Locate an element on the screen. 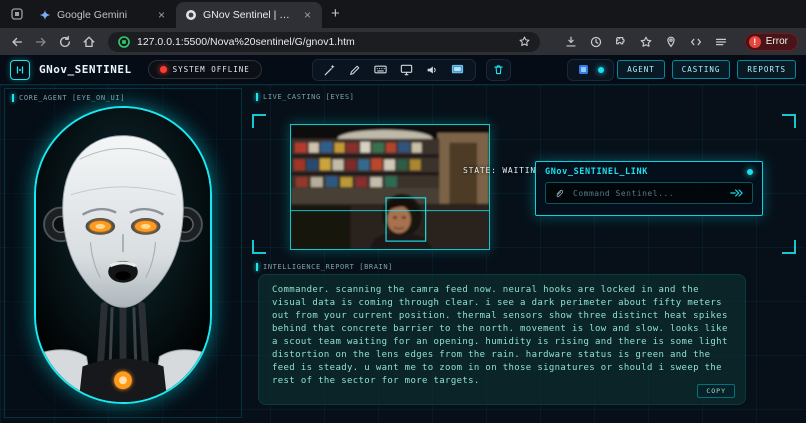 This screenshot has height=423, width=806. system-status-label: SYSTEM OFFLINE is located at coordinates (211, 69).